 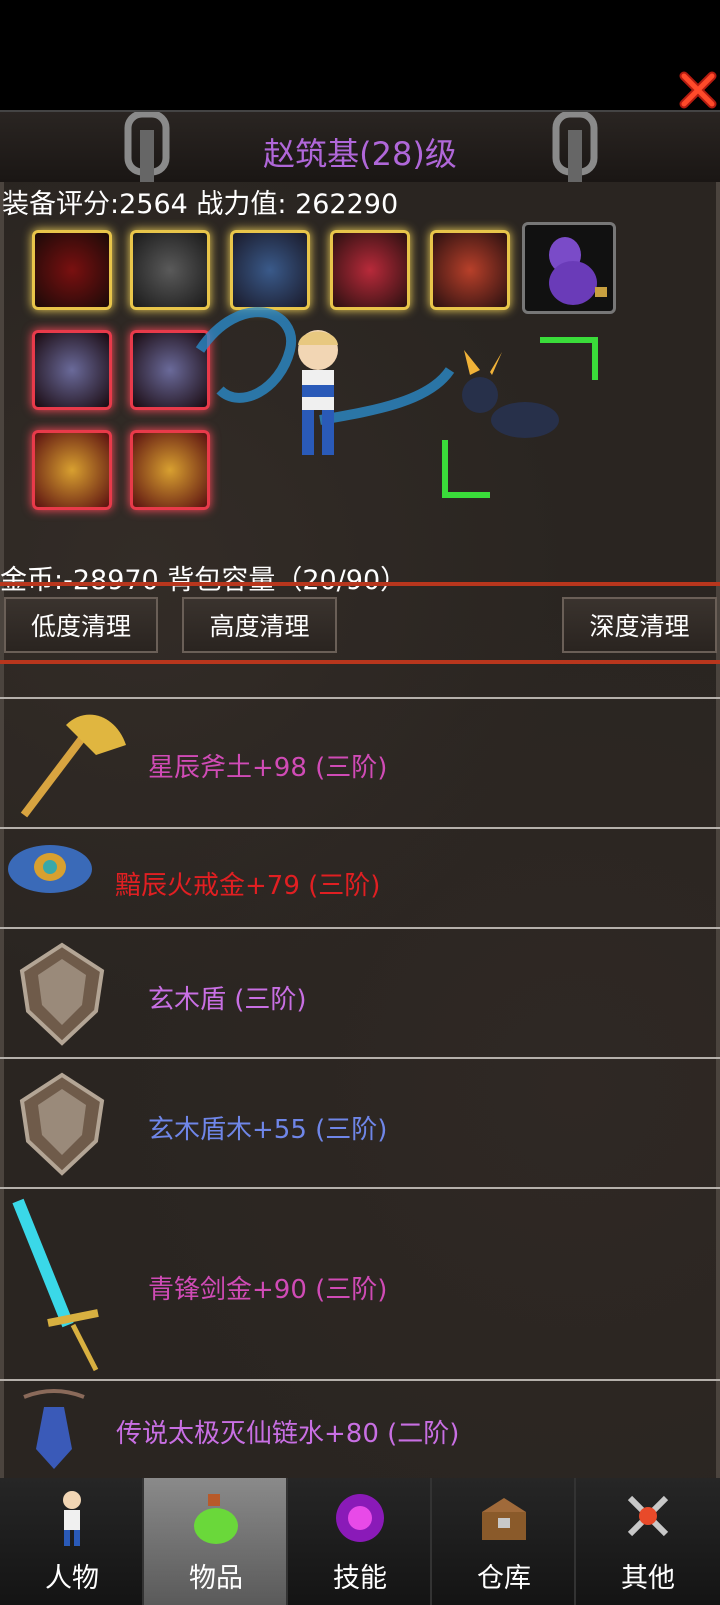 What do you see at coordinates (504, 1578) in the screenshot?
I see `tab-warehouse-label: 仓库` at bounding box center [504, 1578].